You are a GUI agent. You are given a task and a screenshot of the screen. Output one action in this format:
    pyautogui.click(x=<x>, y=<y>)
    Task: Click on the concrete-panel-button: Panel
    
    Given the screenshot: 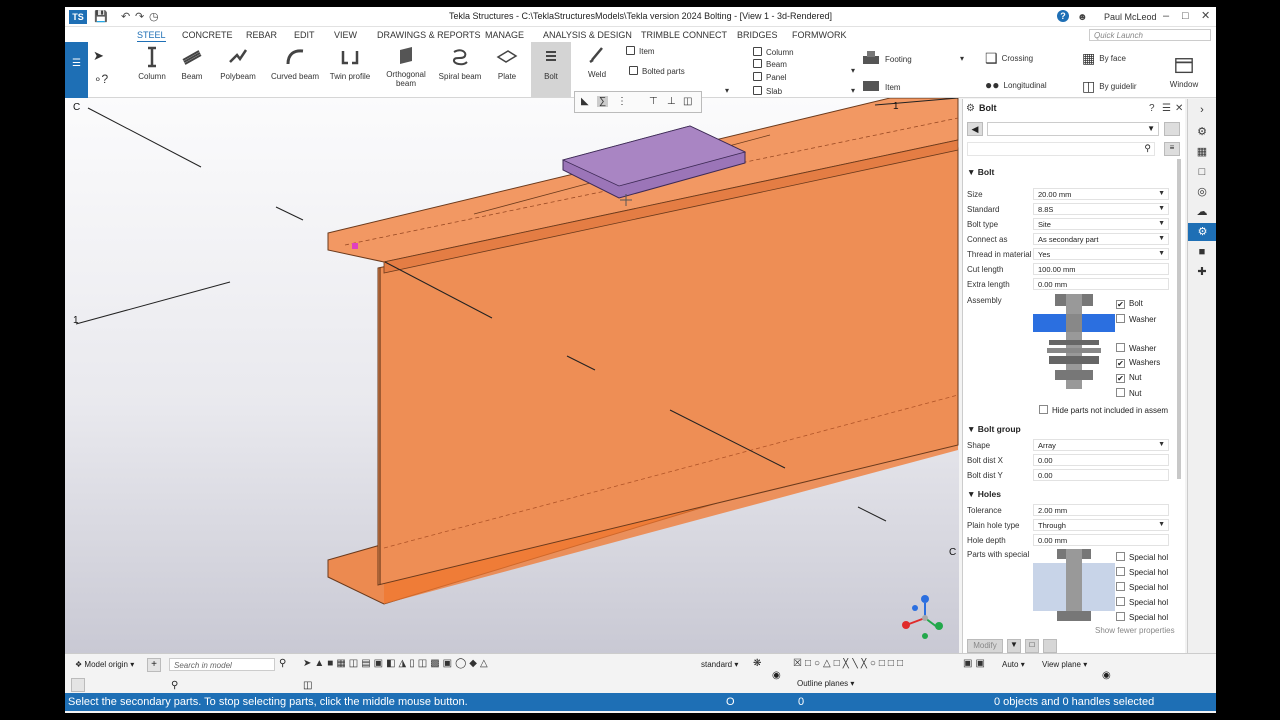 What is the action you would take?
    pyautogui.click(x=769, y=77)
    